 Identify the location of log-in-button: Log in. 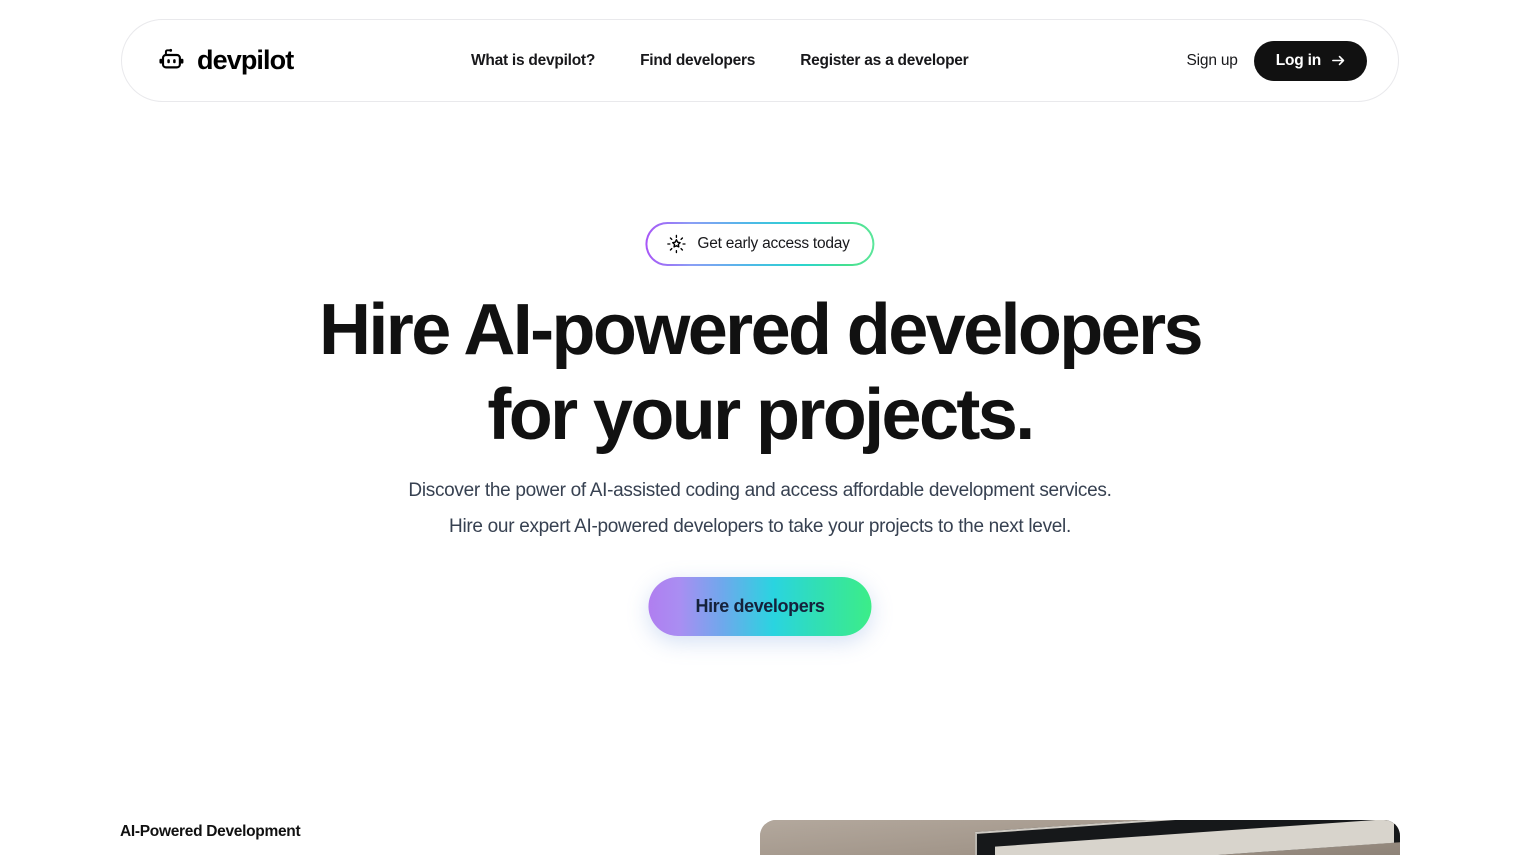
(1310, 60).